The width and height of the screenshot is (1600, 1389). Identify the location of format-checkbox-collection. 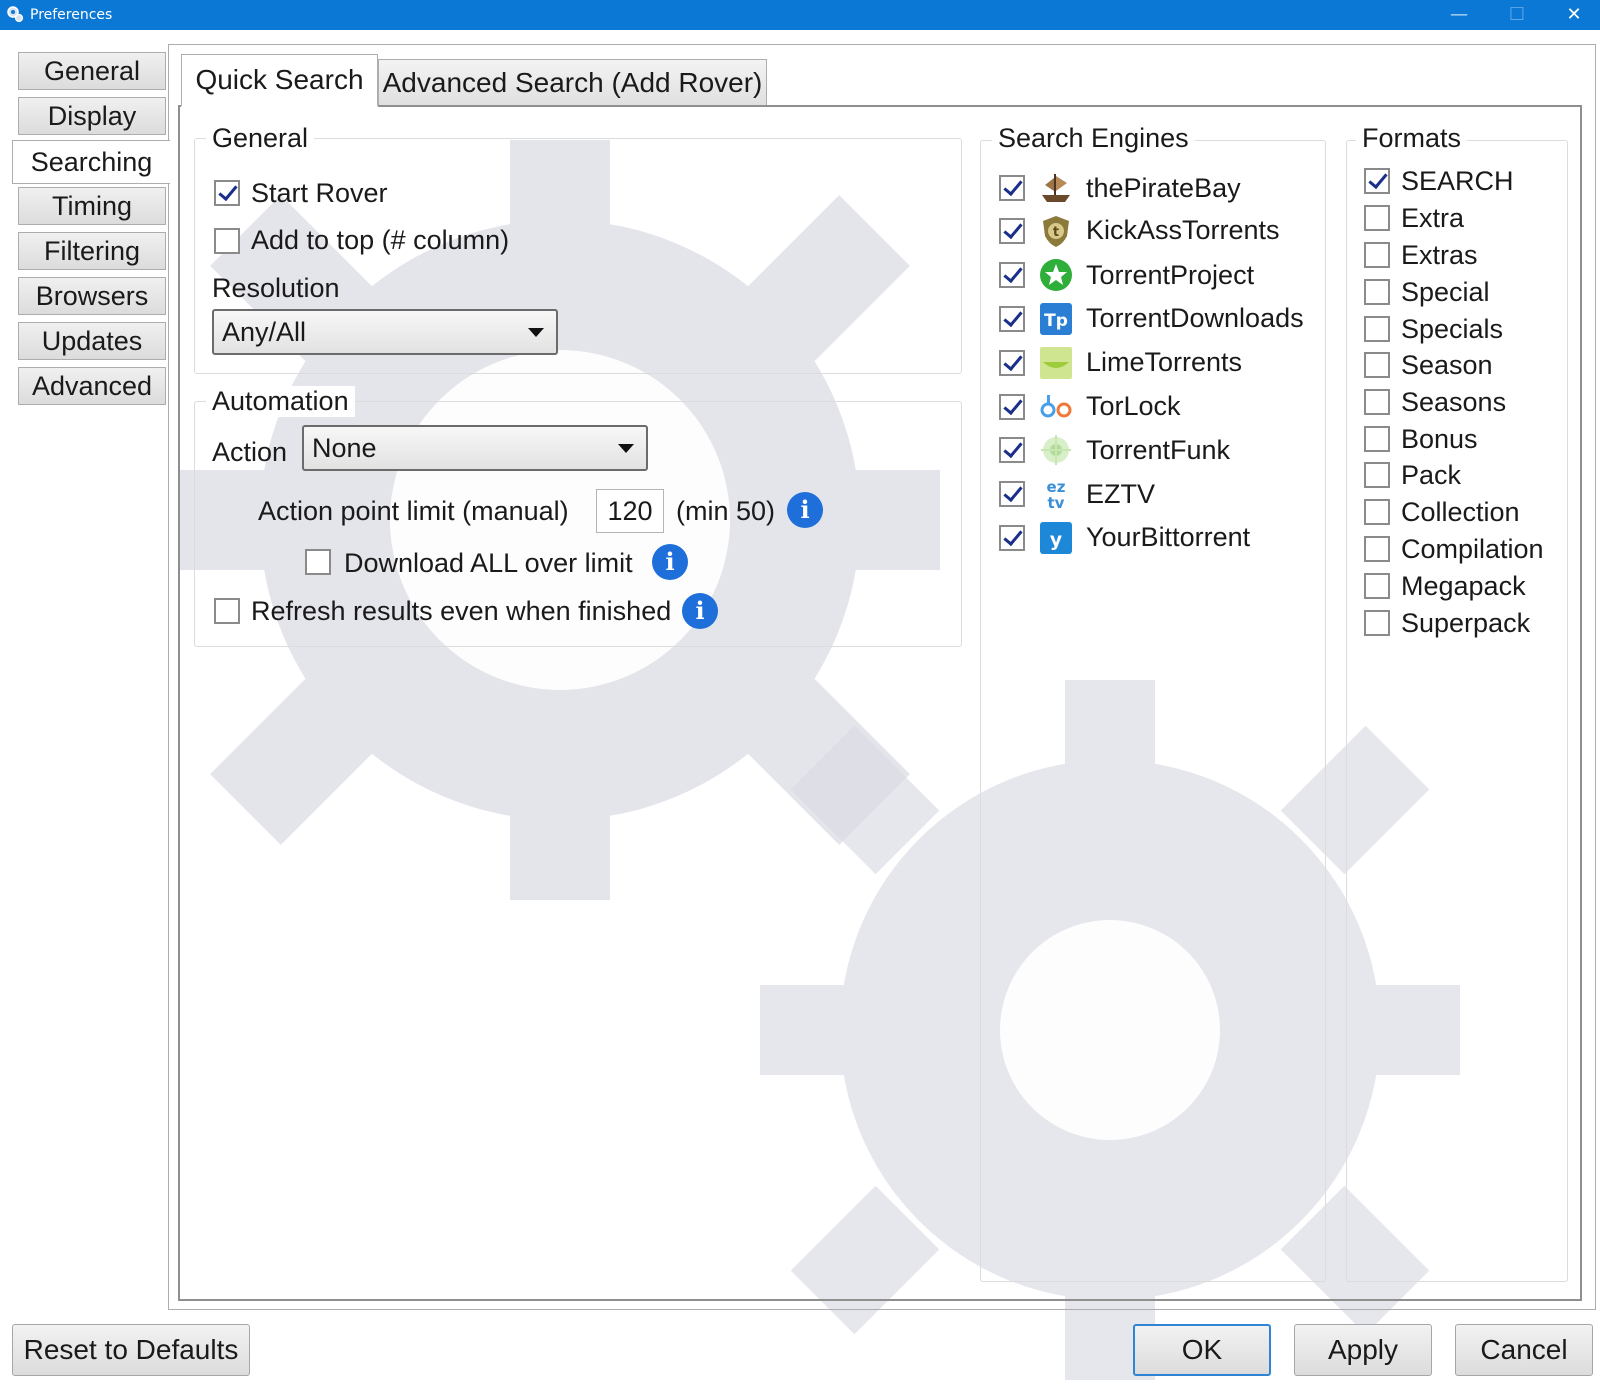
(1377, 512).